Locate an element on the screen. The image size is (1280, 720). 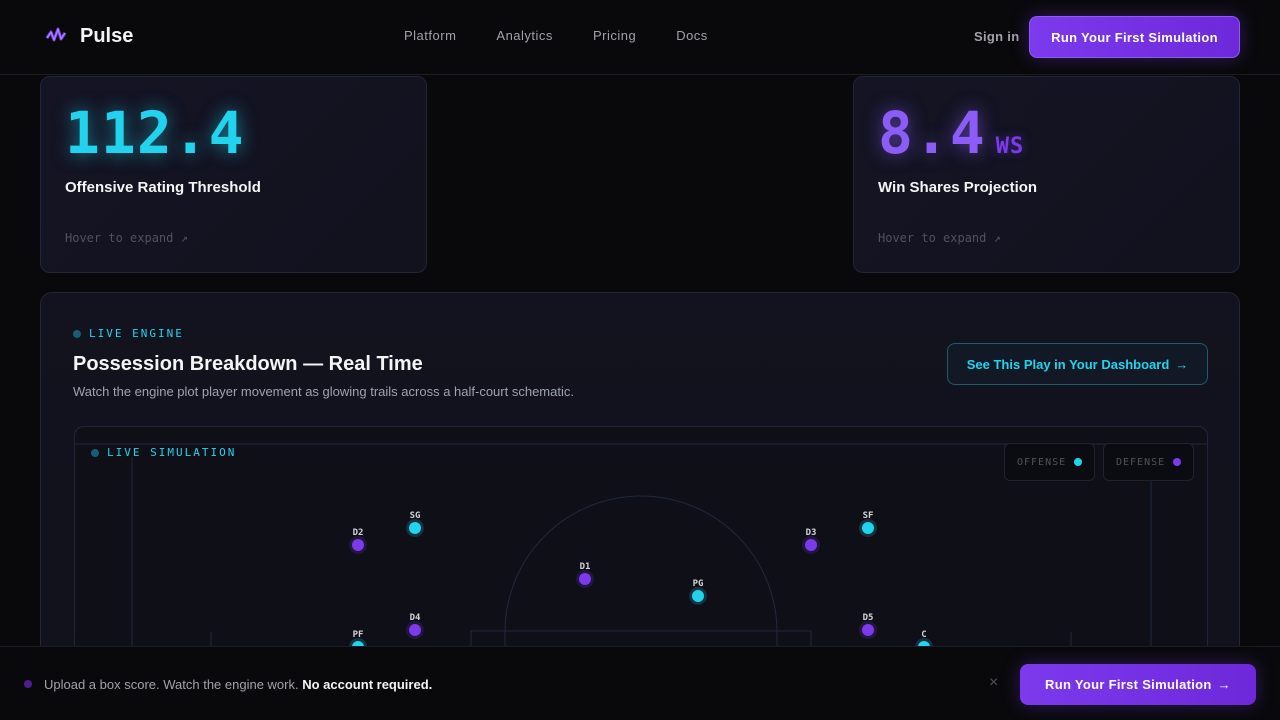
player-label: D3 is located at coordinates (811, 533).